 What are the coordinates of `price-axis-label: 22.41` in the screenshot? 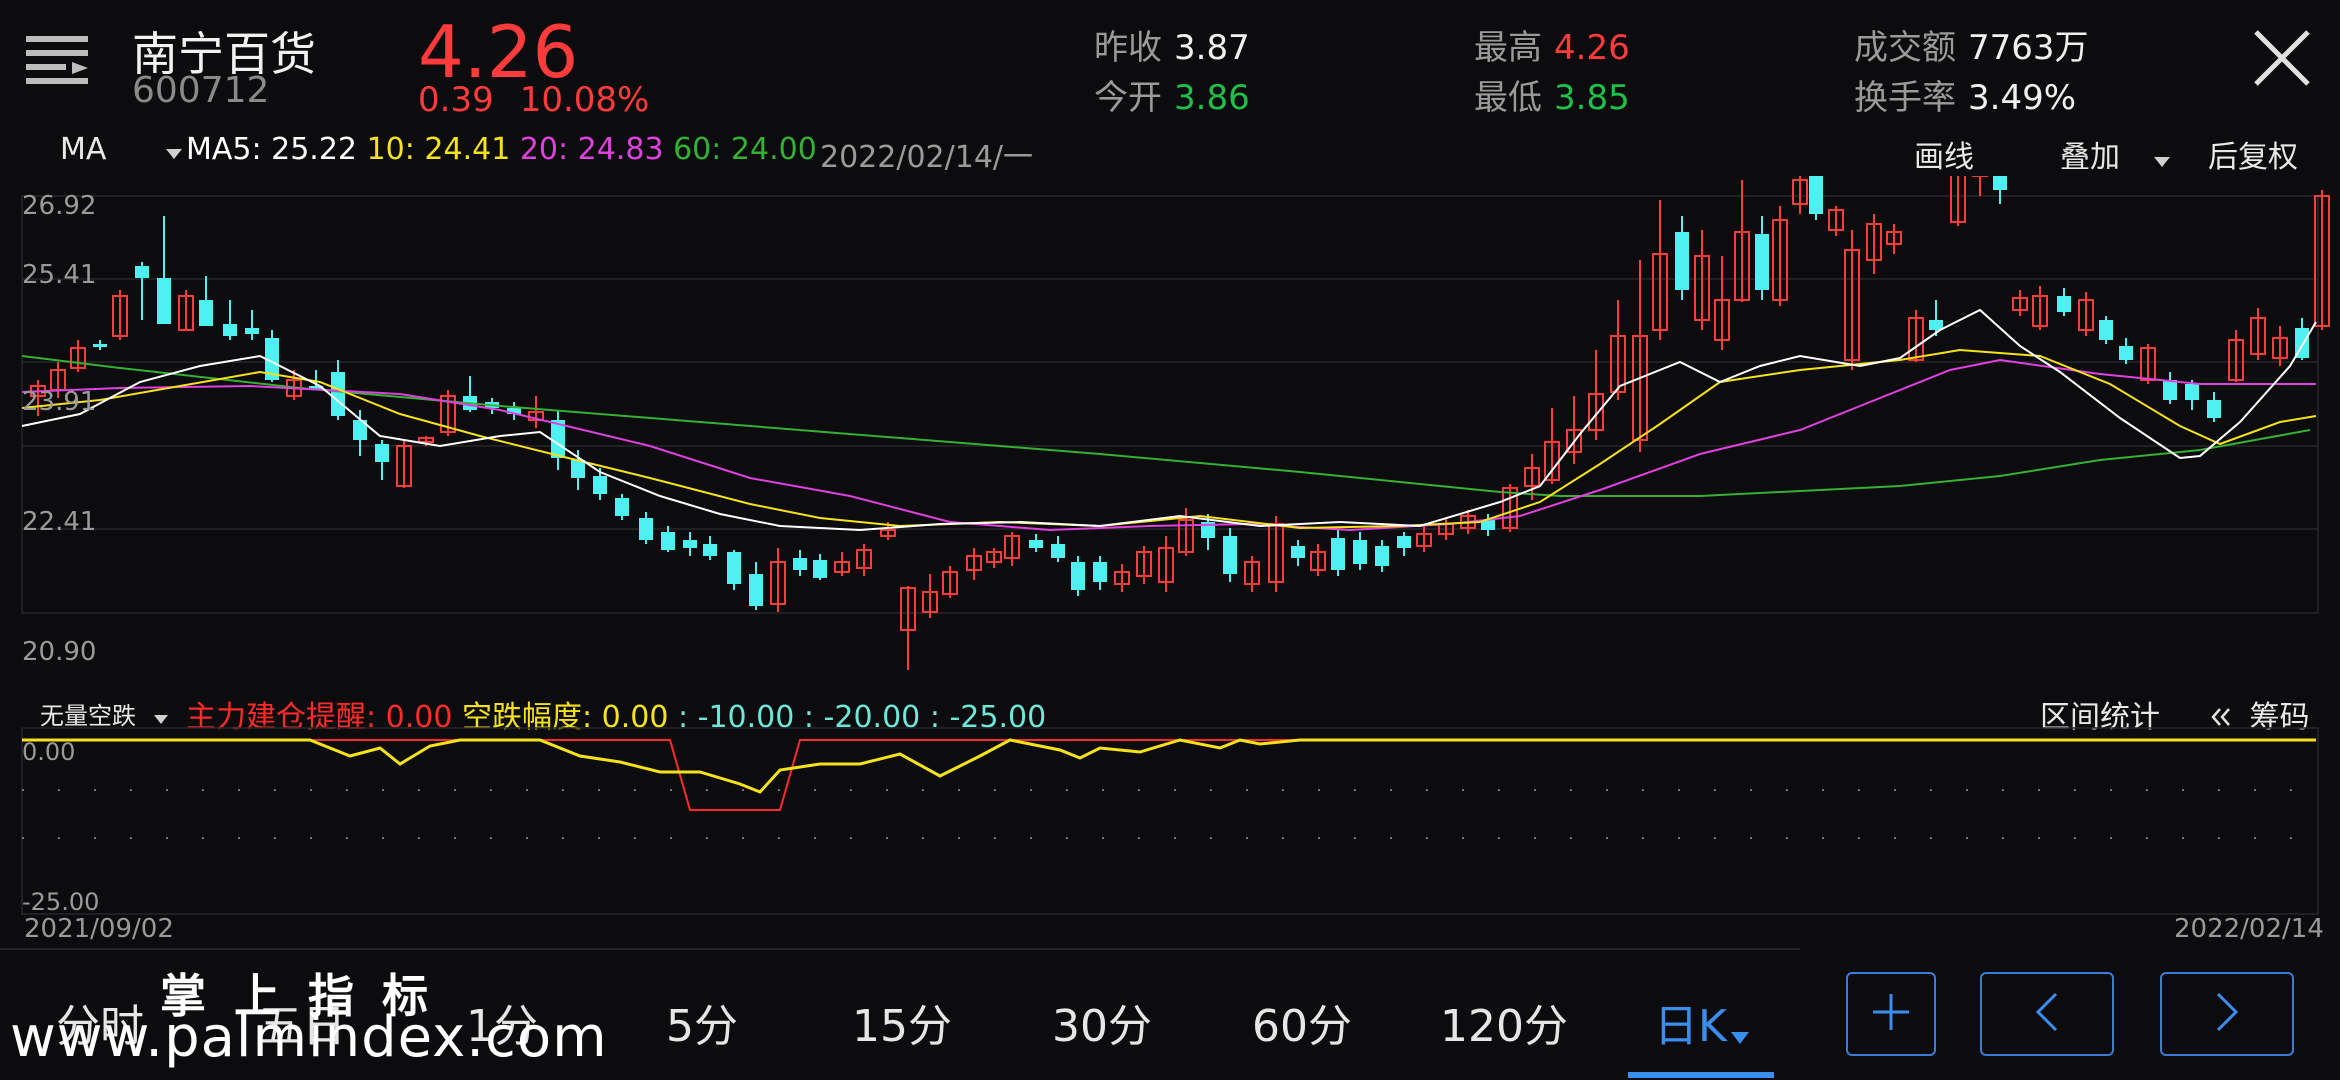 It's located at (59, 522).